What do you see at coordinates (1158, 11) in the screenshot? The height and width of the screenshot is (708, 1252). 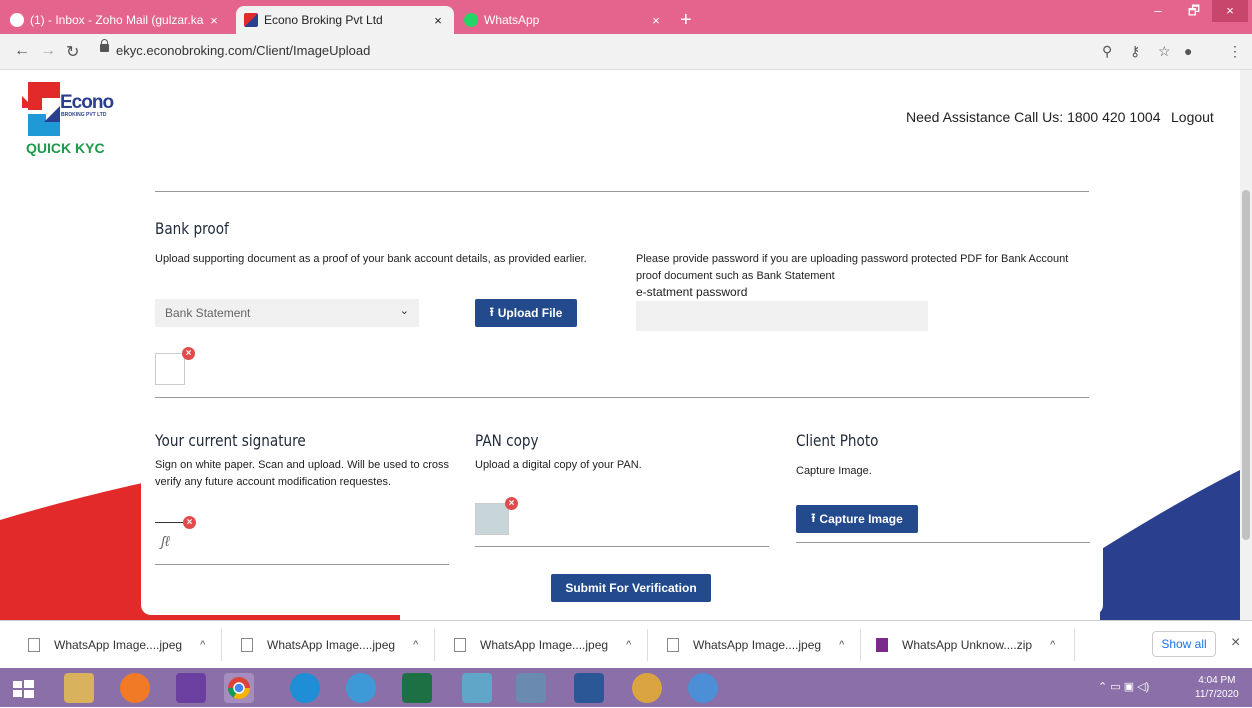 I see `minimize-button: –` at bounding box center [1158, 11].